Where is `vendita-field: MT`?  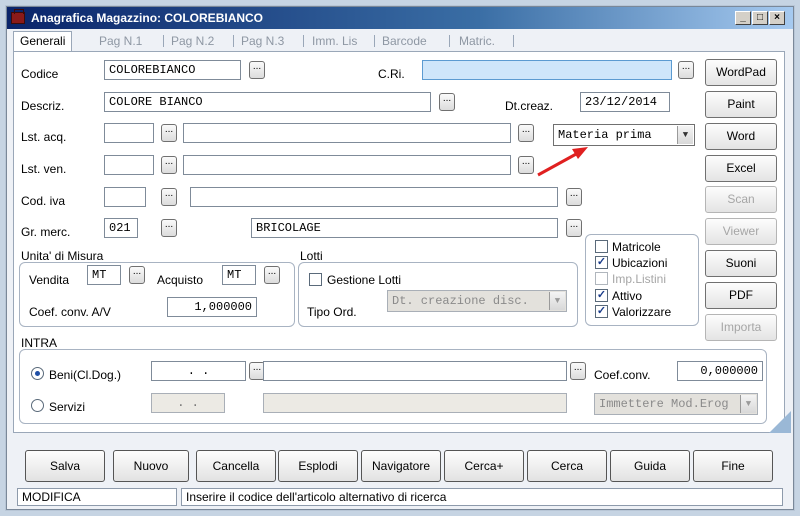 vendita-field: MT is located at coordinates (104, 275).